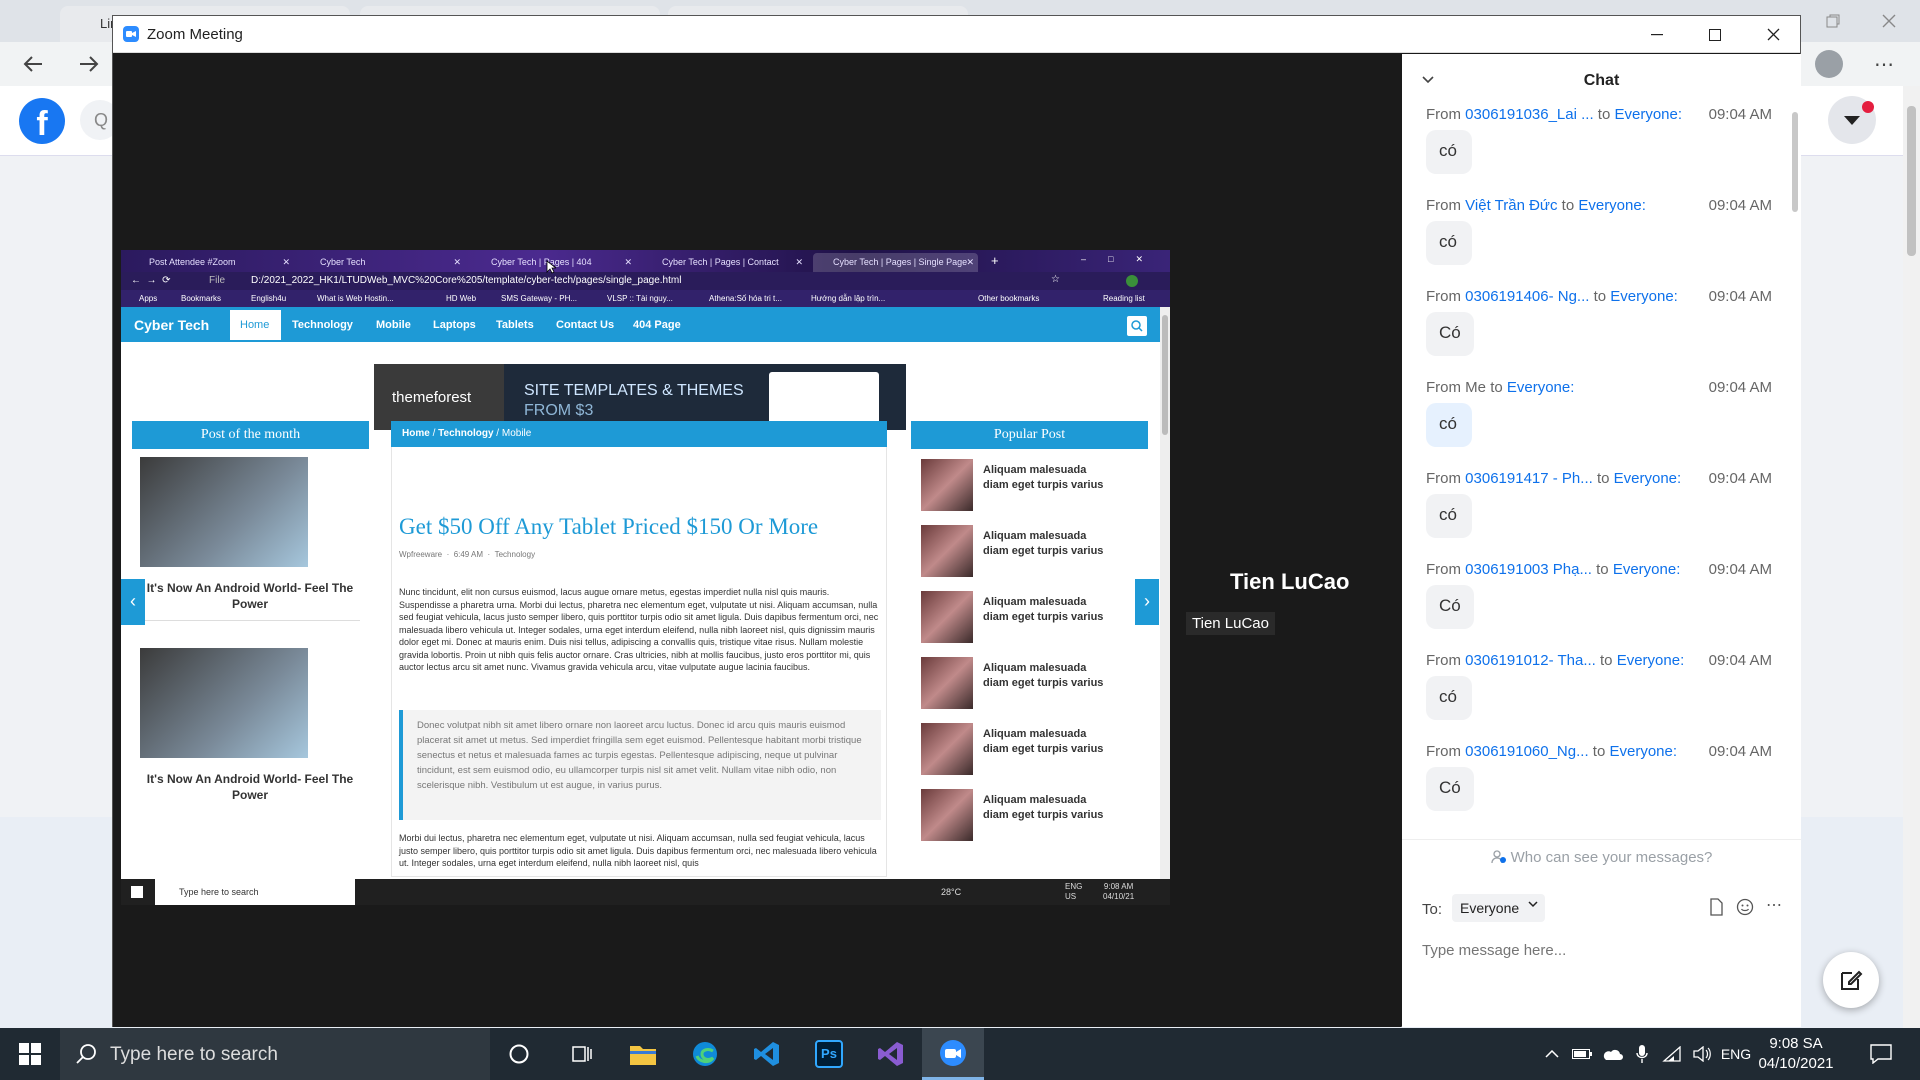  Describe the element at coordinates (416, 433) in the screenshot. I see `breadcrumb-home: Home` at that location.